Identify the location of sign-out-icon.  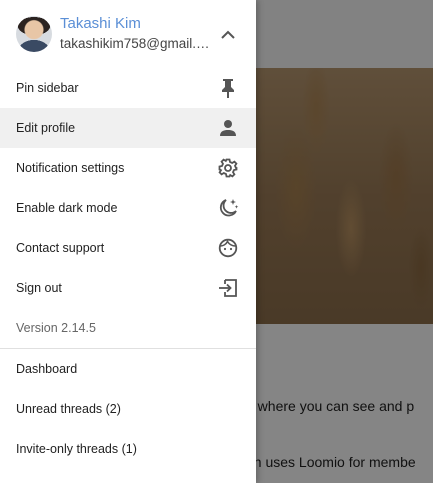
(228, 288).